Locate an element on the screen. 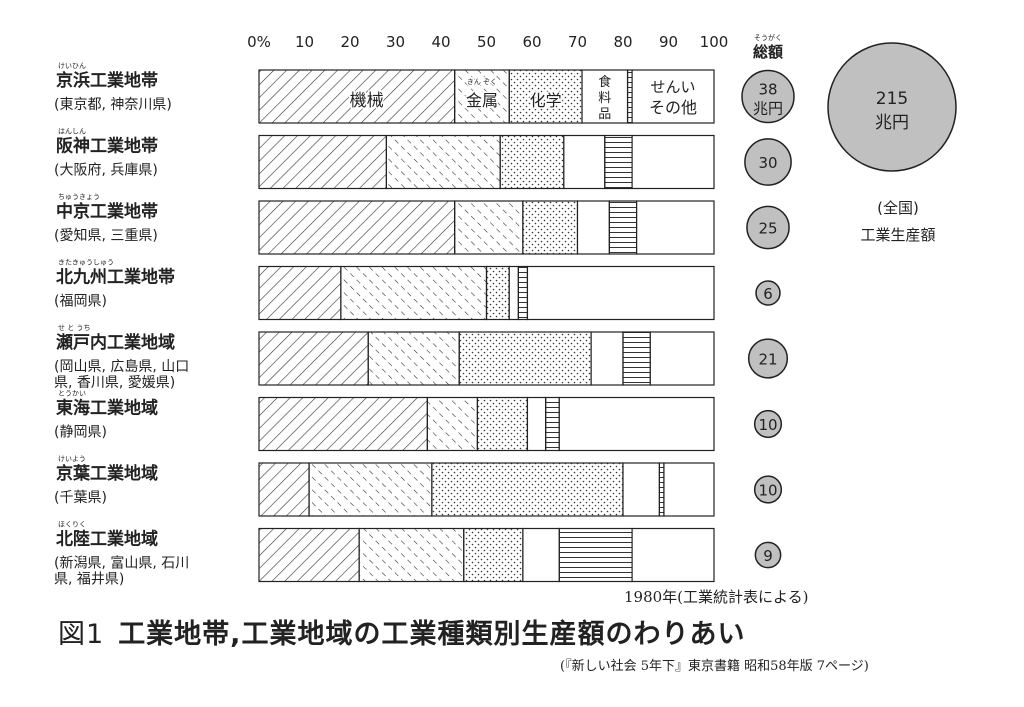 The width and height of the screenshot is (1024, 707). total-value: 38 is located at coordinates (767, 90).